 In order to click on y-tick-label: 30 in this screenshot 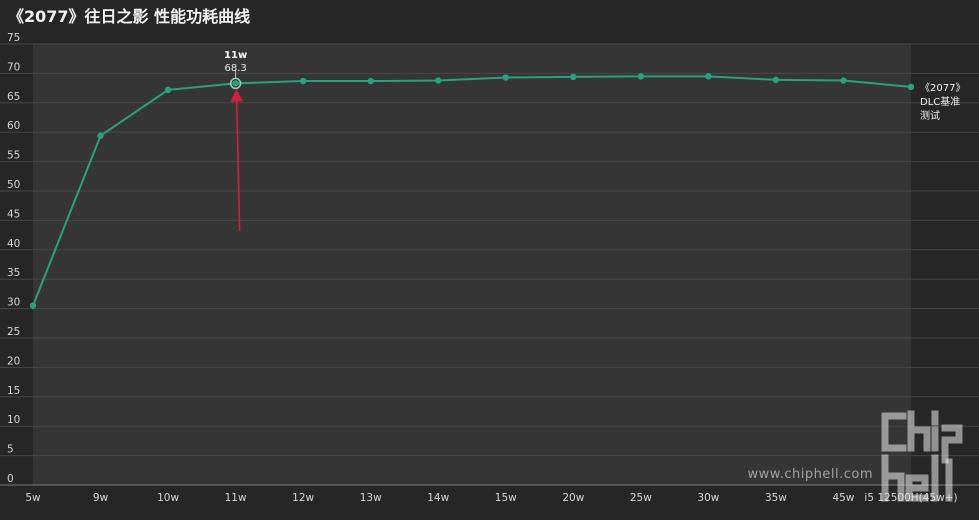, I will do `click(13, 303)`.